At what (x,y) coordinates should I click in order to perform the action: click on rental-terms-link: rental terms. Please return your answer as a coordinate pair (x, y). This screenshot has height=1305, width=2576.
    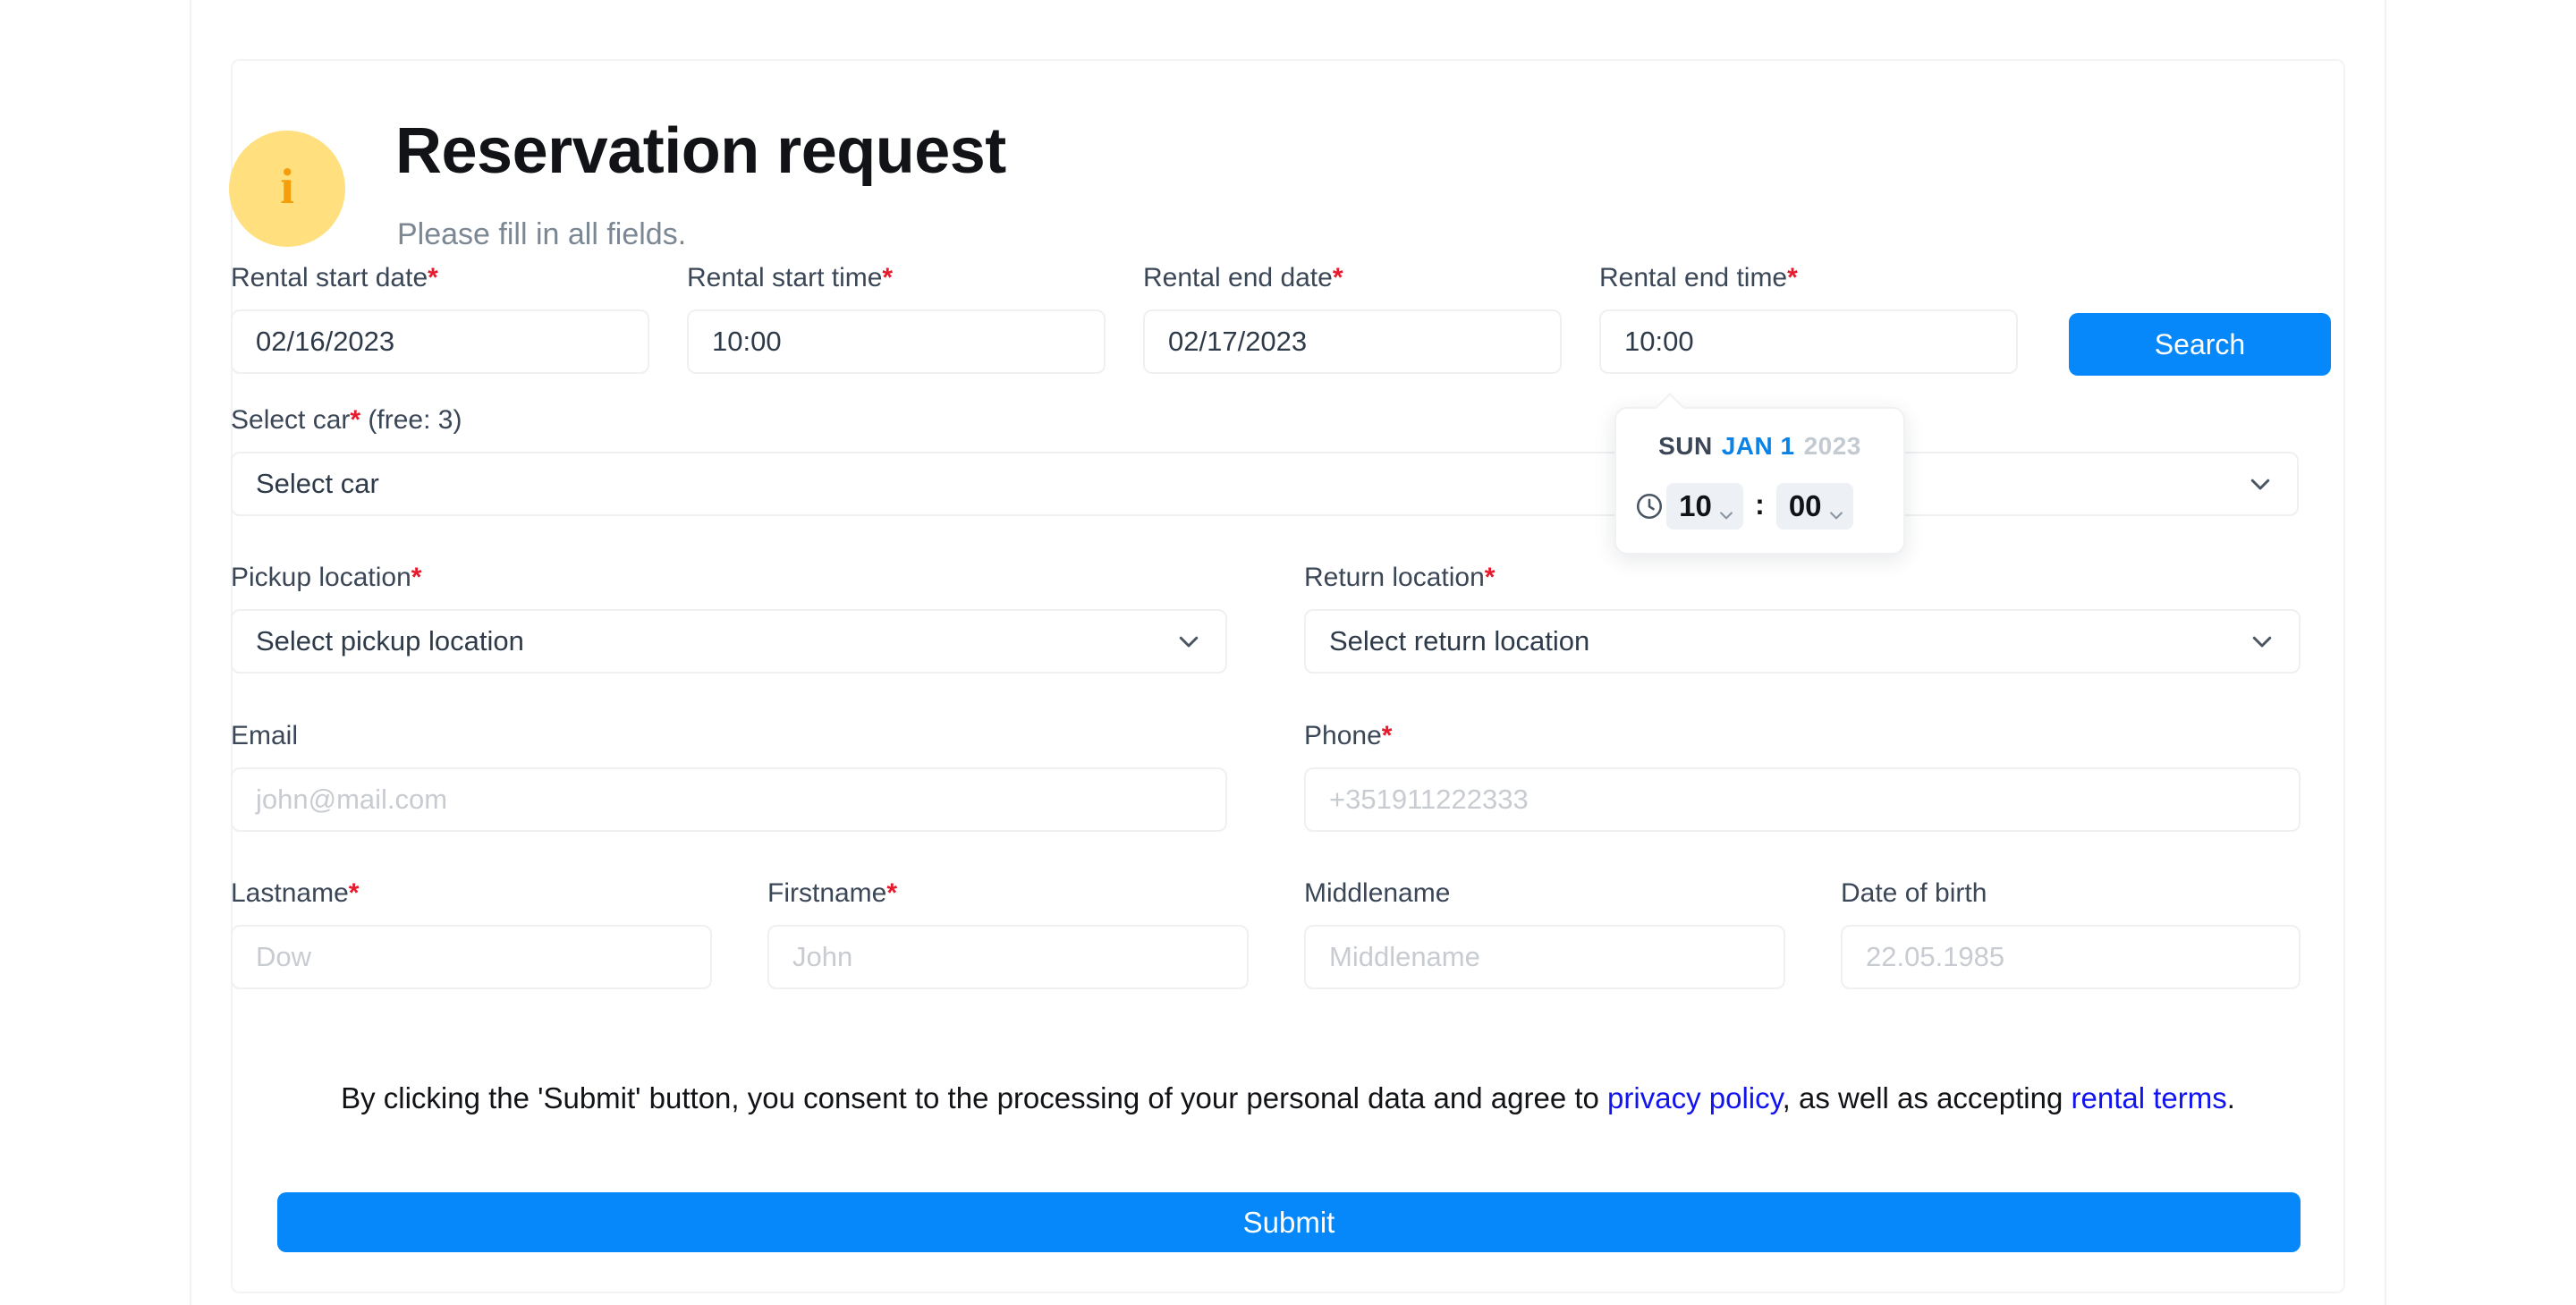
    Looking at the image, I should click on (2149, 1097).